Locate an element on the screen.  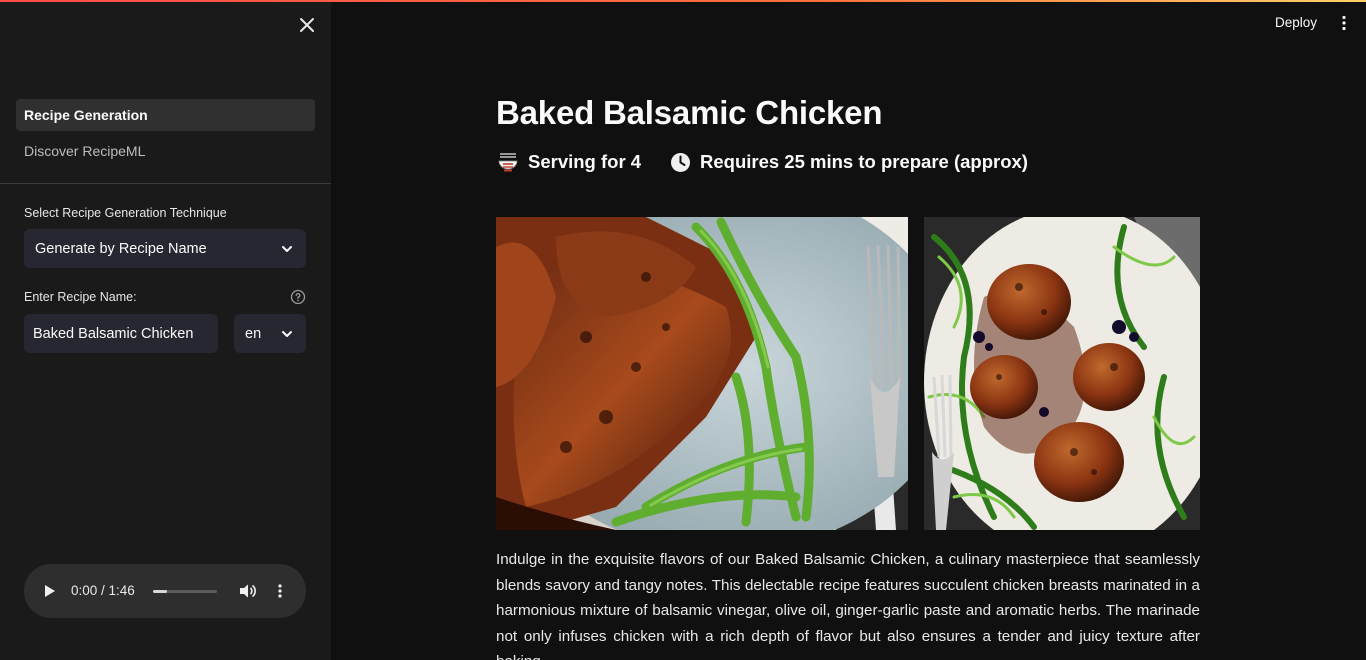
language-select-value: en is located at coordinates (253, 333).